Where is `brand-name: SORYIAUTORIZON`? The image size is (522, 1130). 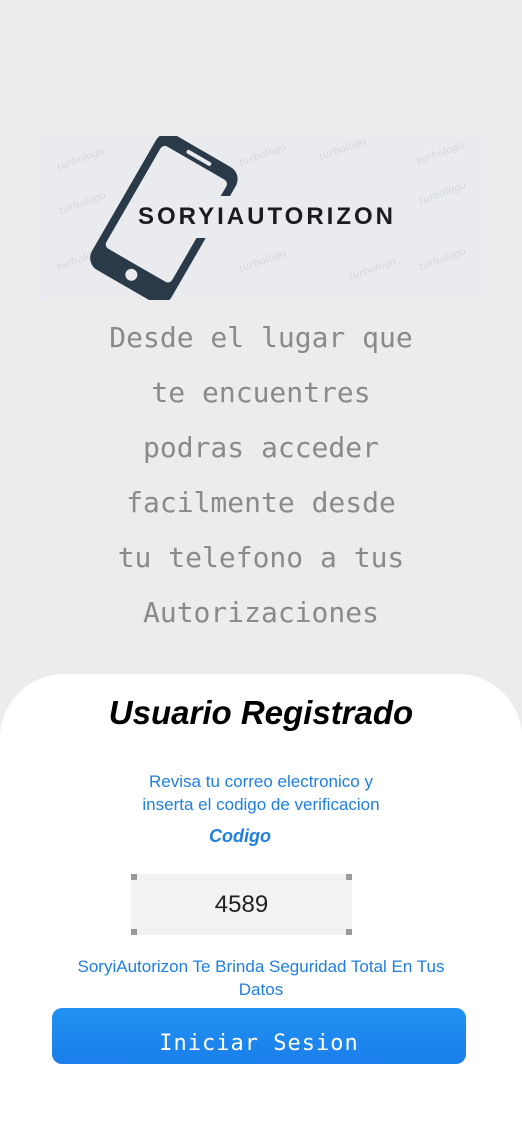 brand-name: SORYIAUTORIZON is located at coordinates (267, 216).